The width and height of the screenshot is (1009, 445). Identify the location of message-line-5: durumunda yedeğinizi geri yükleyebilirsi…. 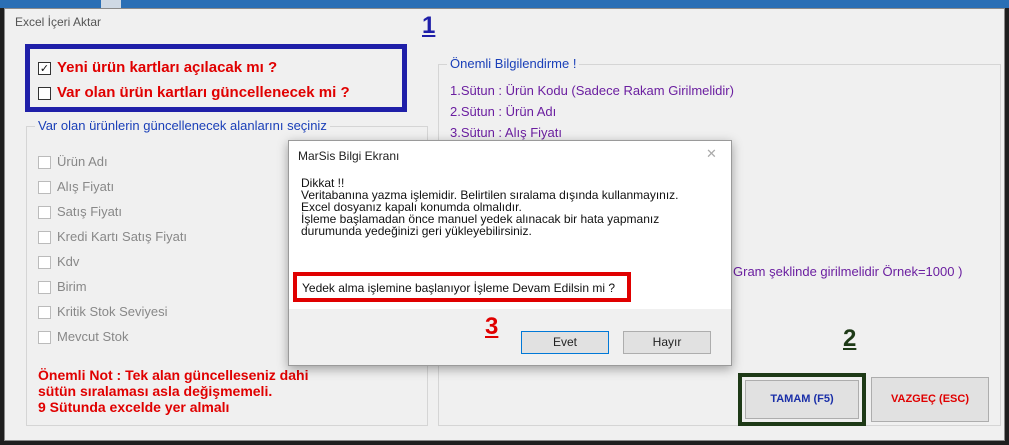
(416, 231).